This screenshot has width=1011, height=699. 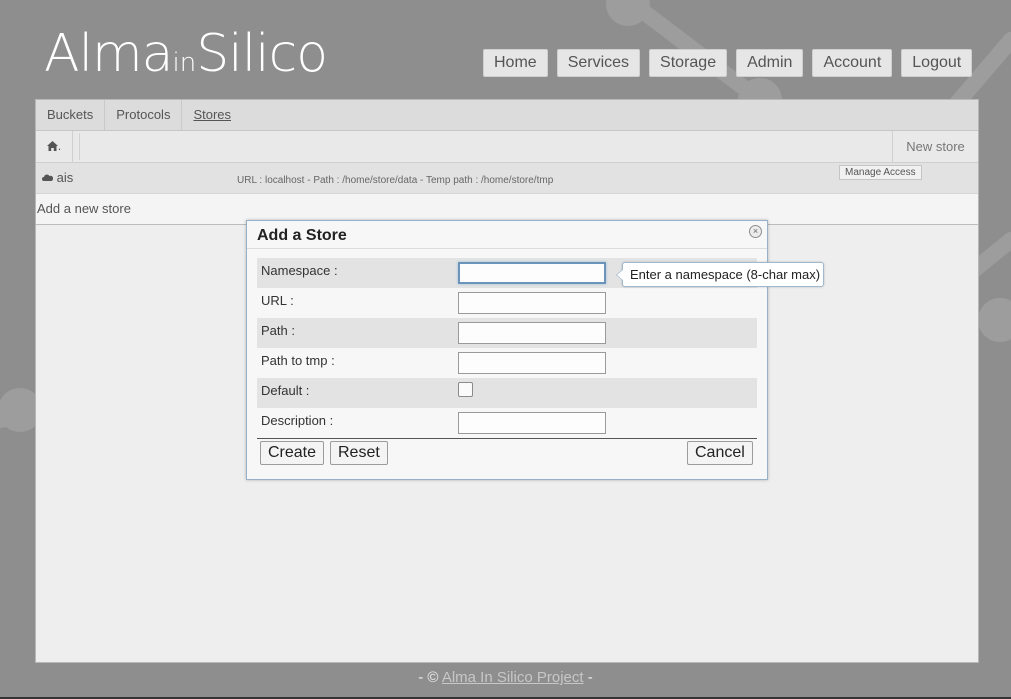 What do you see at coordinates (297, 420) in the screenshot?
I see `description-label: Description :` at bounding box center [297, 420].